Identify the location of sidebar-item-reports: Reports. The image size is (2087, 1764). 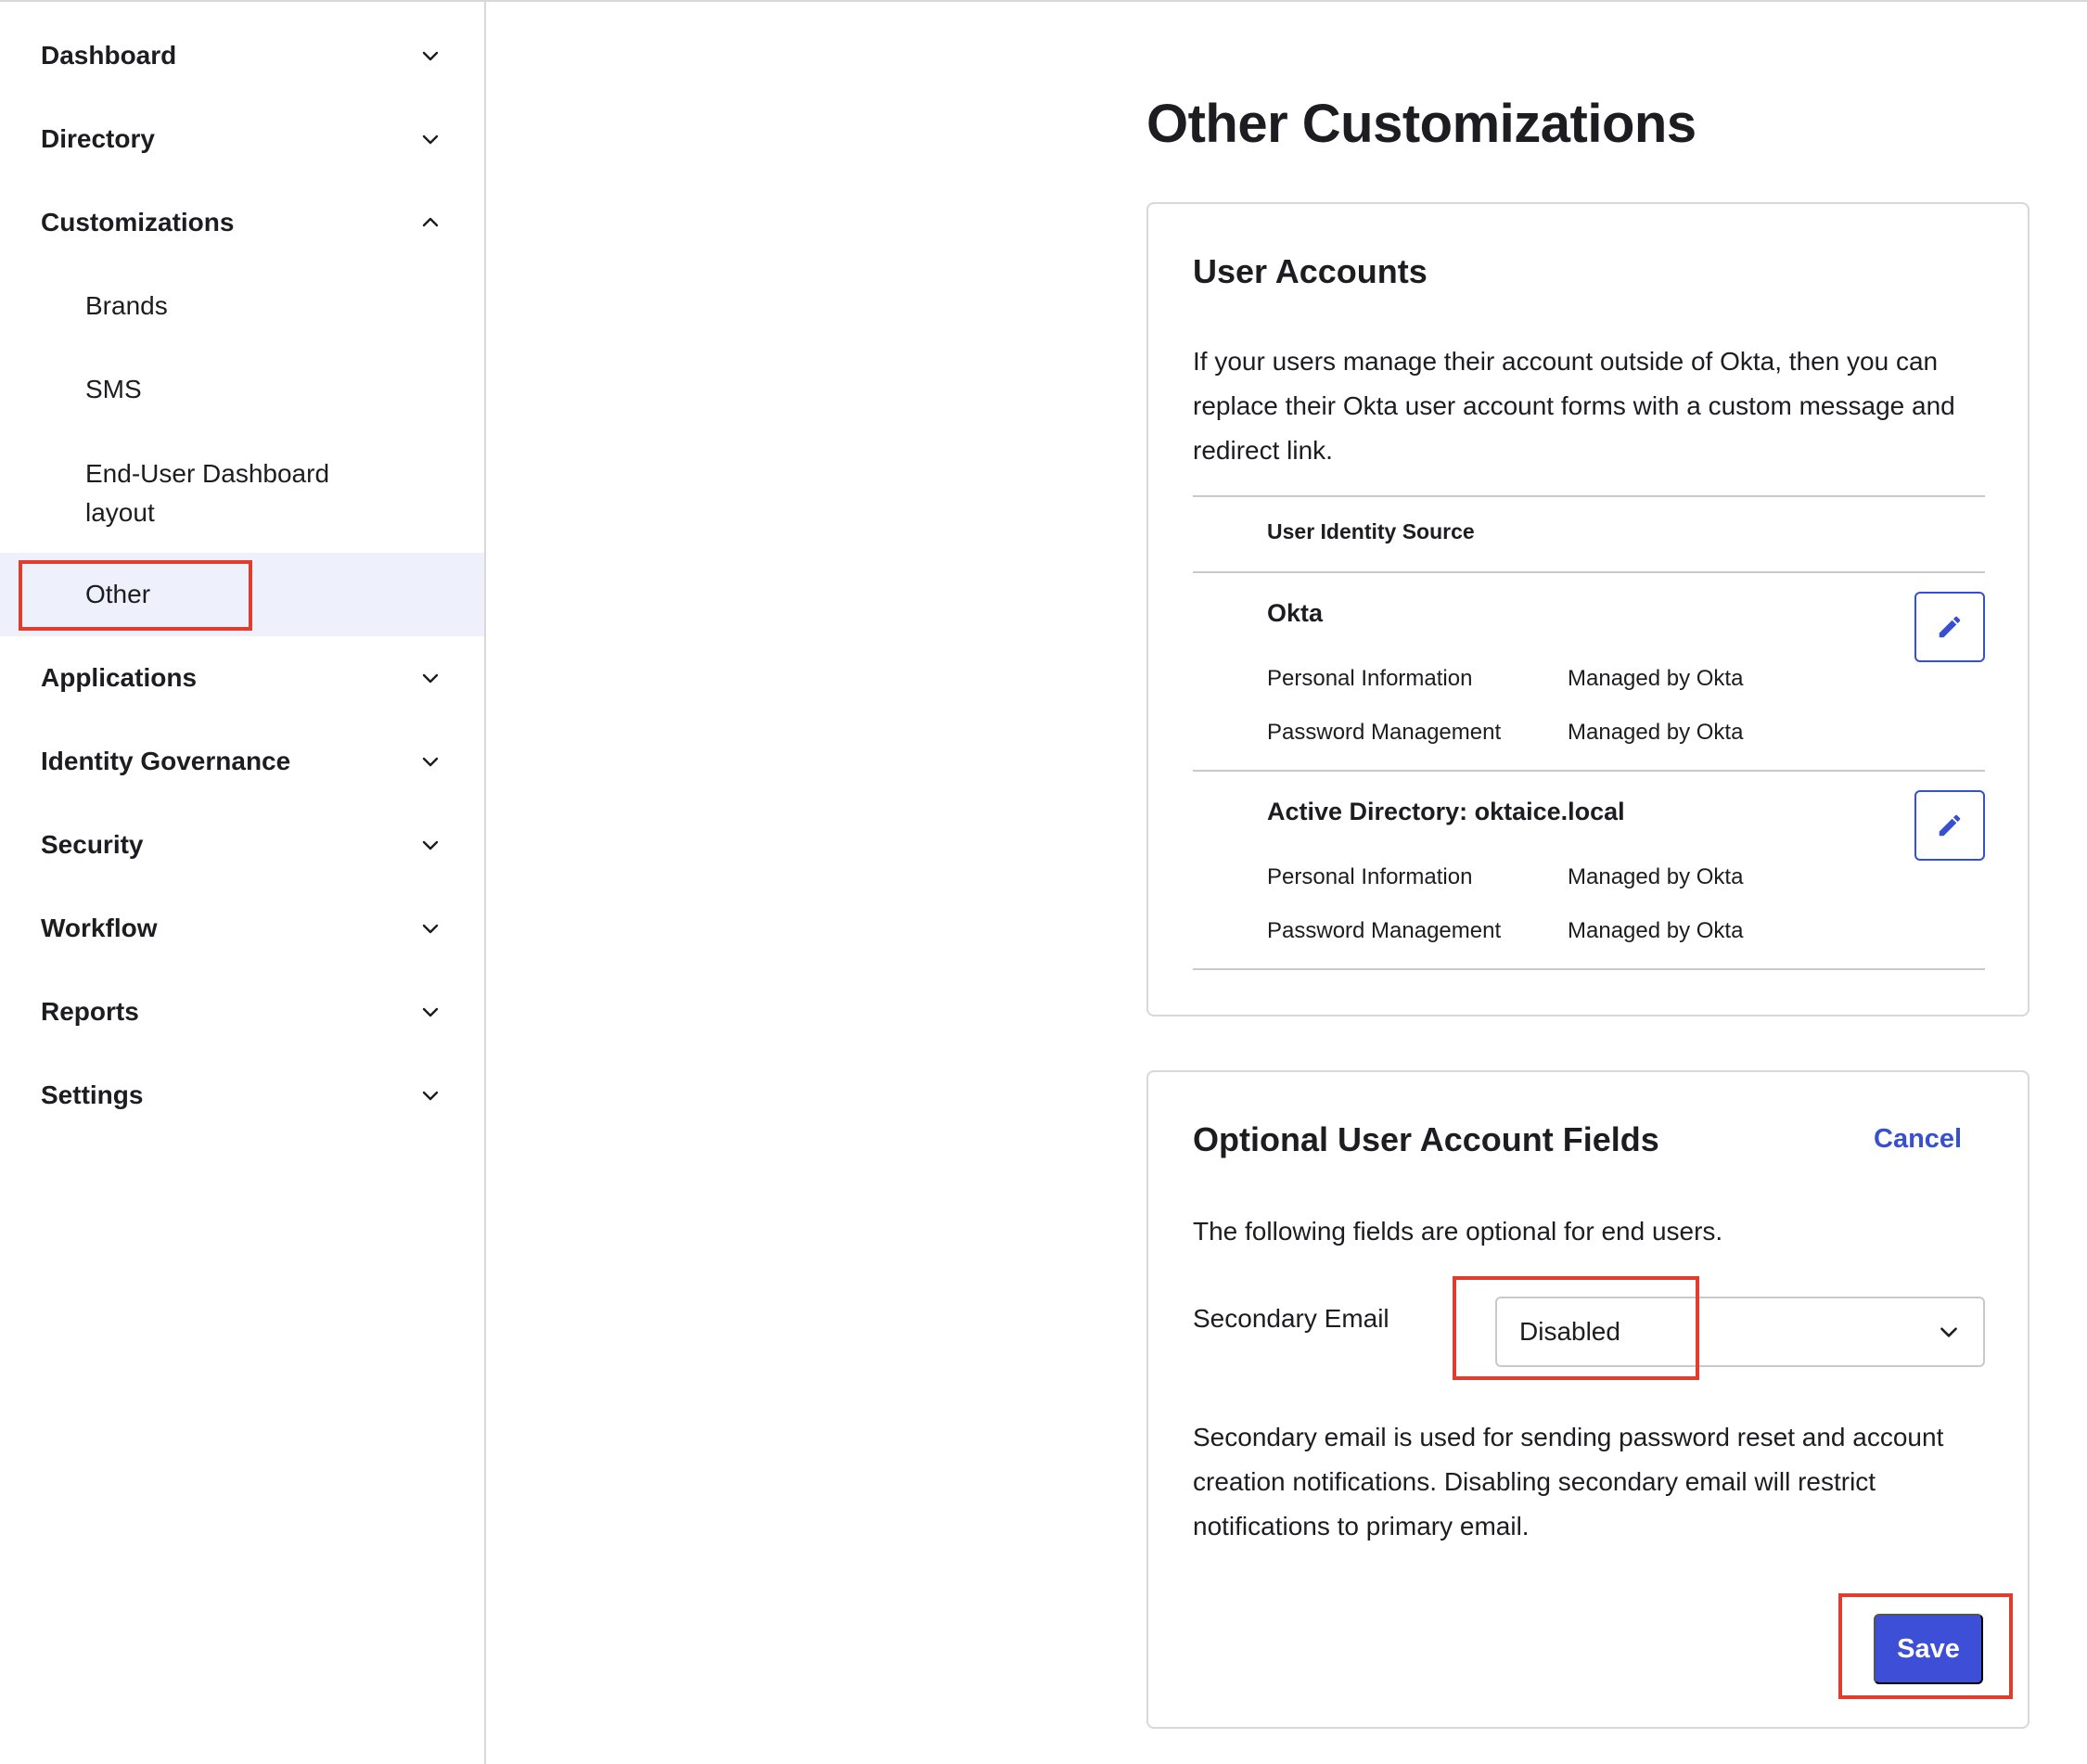
(242, 1012).